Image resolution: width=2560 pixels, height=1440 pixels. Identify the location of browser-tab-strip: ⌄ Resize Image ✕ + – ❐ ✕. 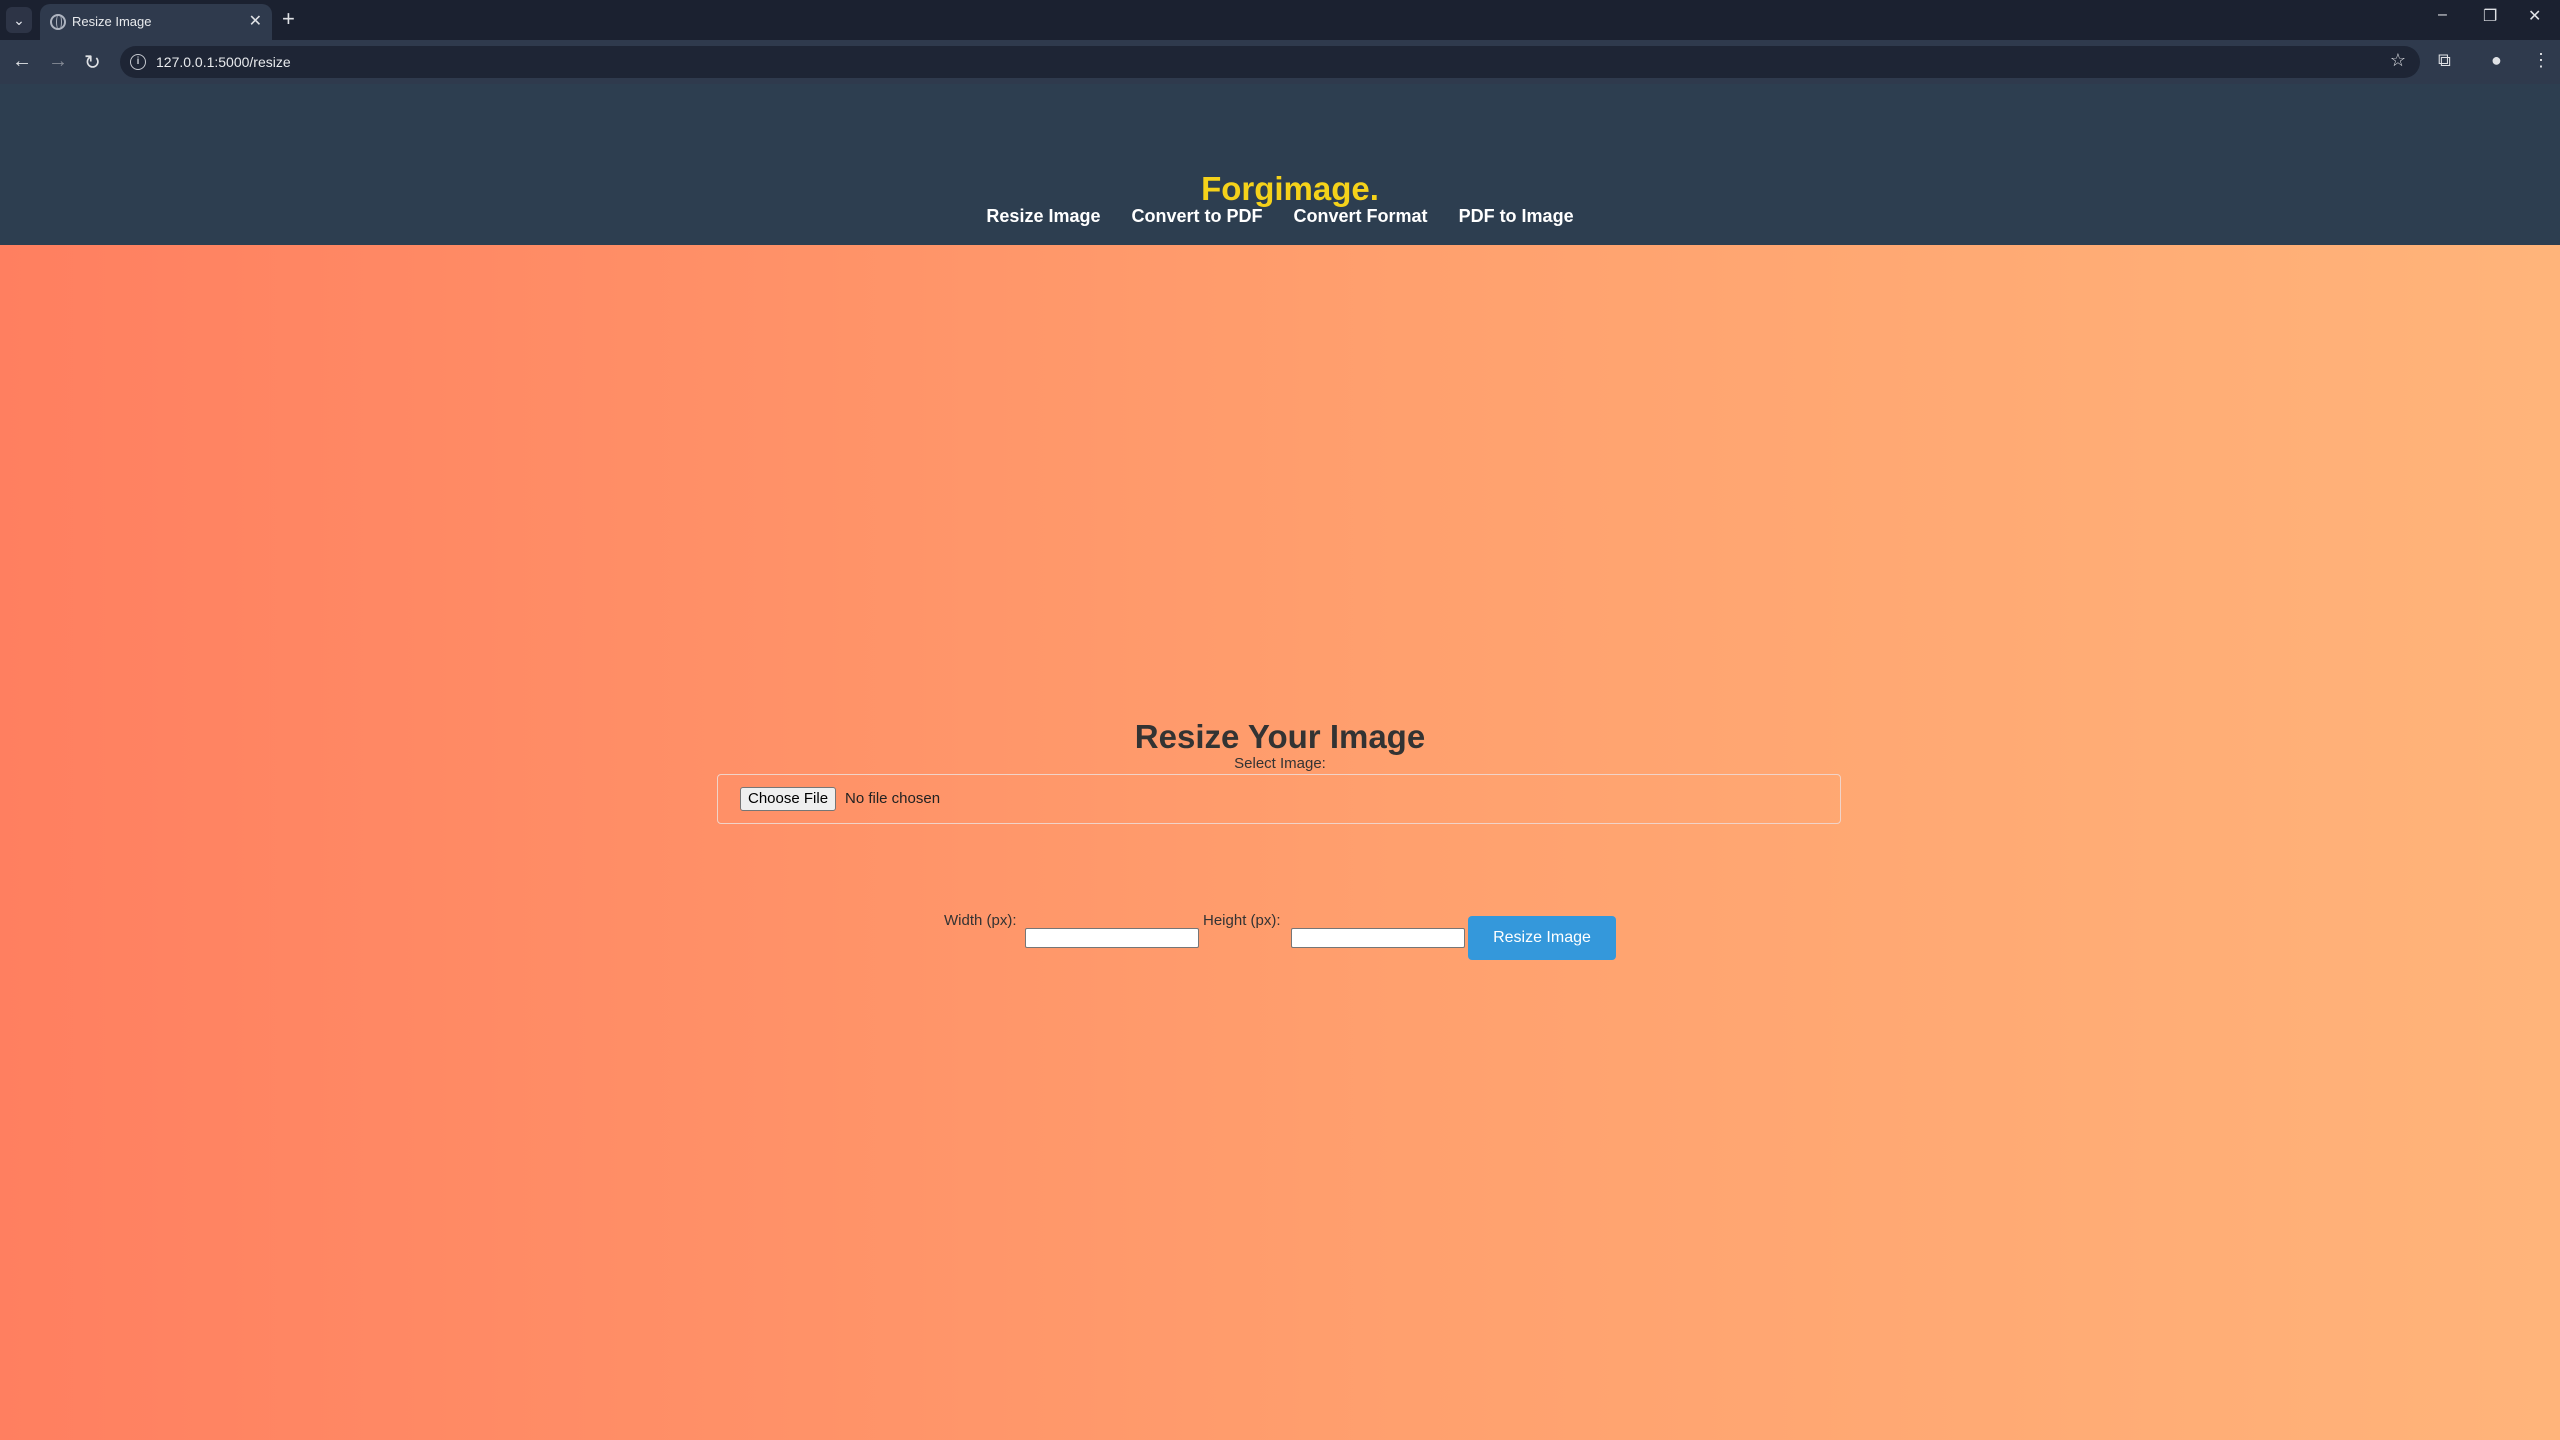
(1280, 20).